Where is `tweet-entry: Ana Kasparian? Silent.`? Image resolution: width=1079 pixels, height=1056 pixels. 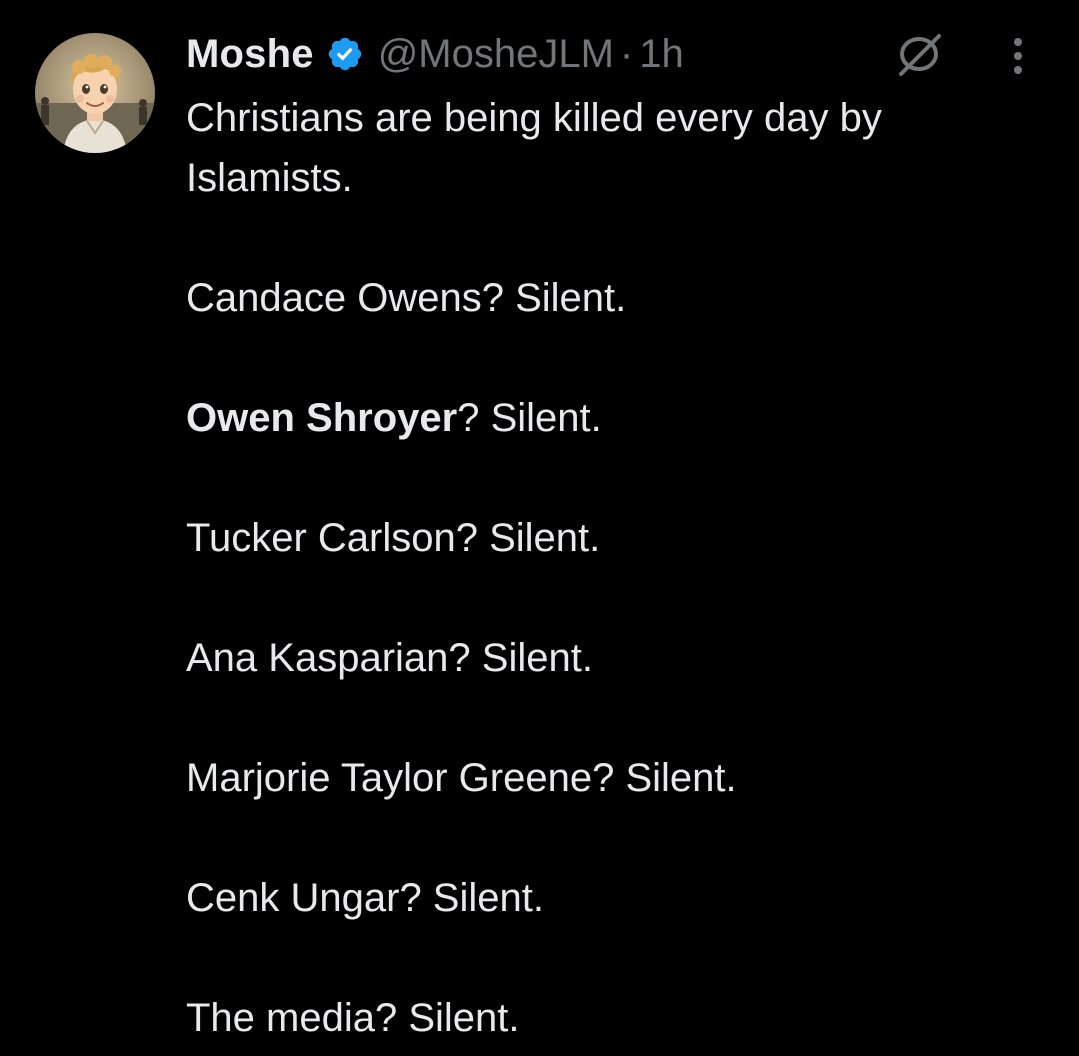
tweet-entry: Ana Kasparian? Silent. is located at coordinates (616, 658).